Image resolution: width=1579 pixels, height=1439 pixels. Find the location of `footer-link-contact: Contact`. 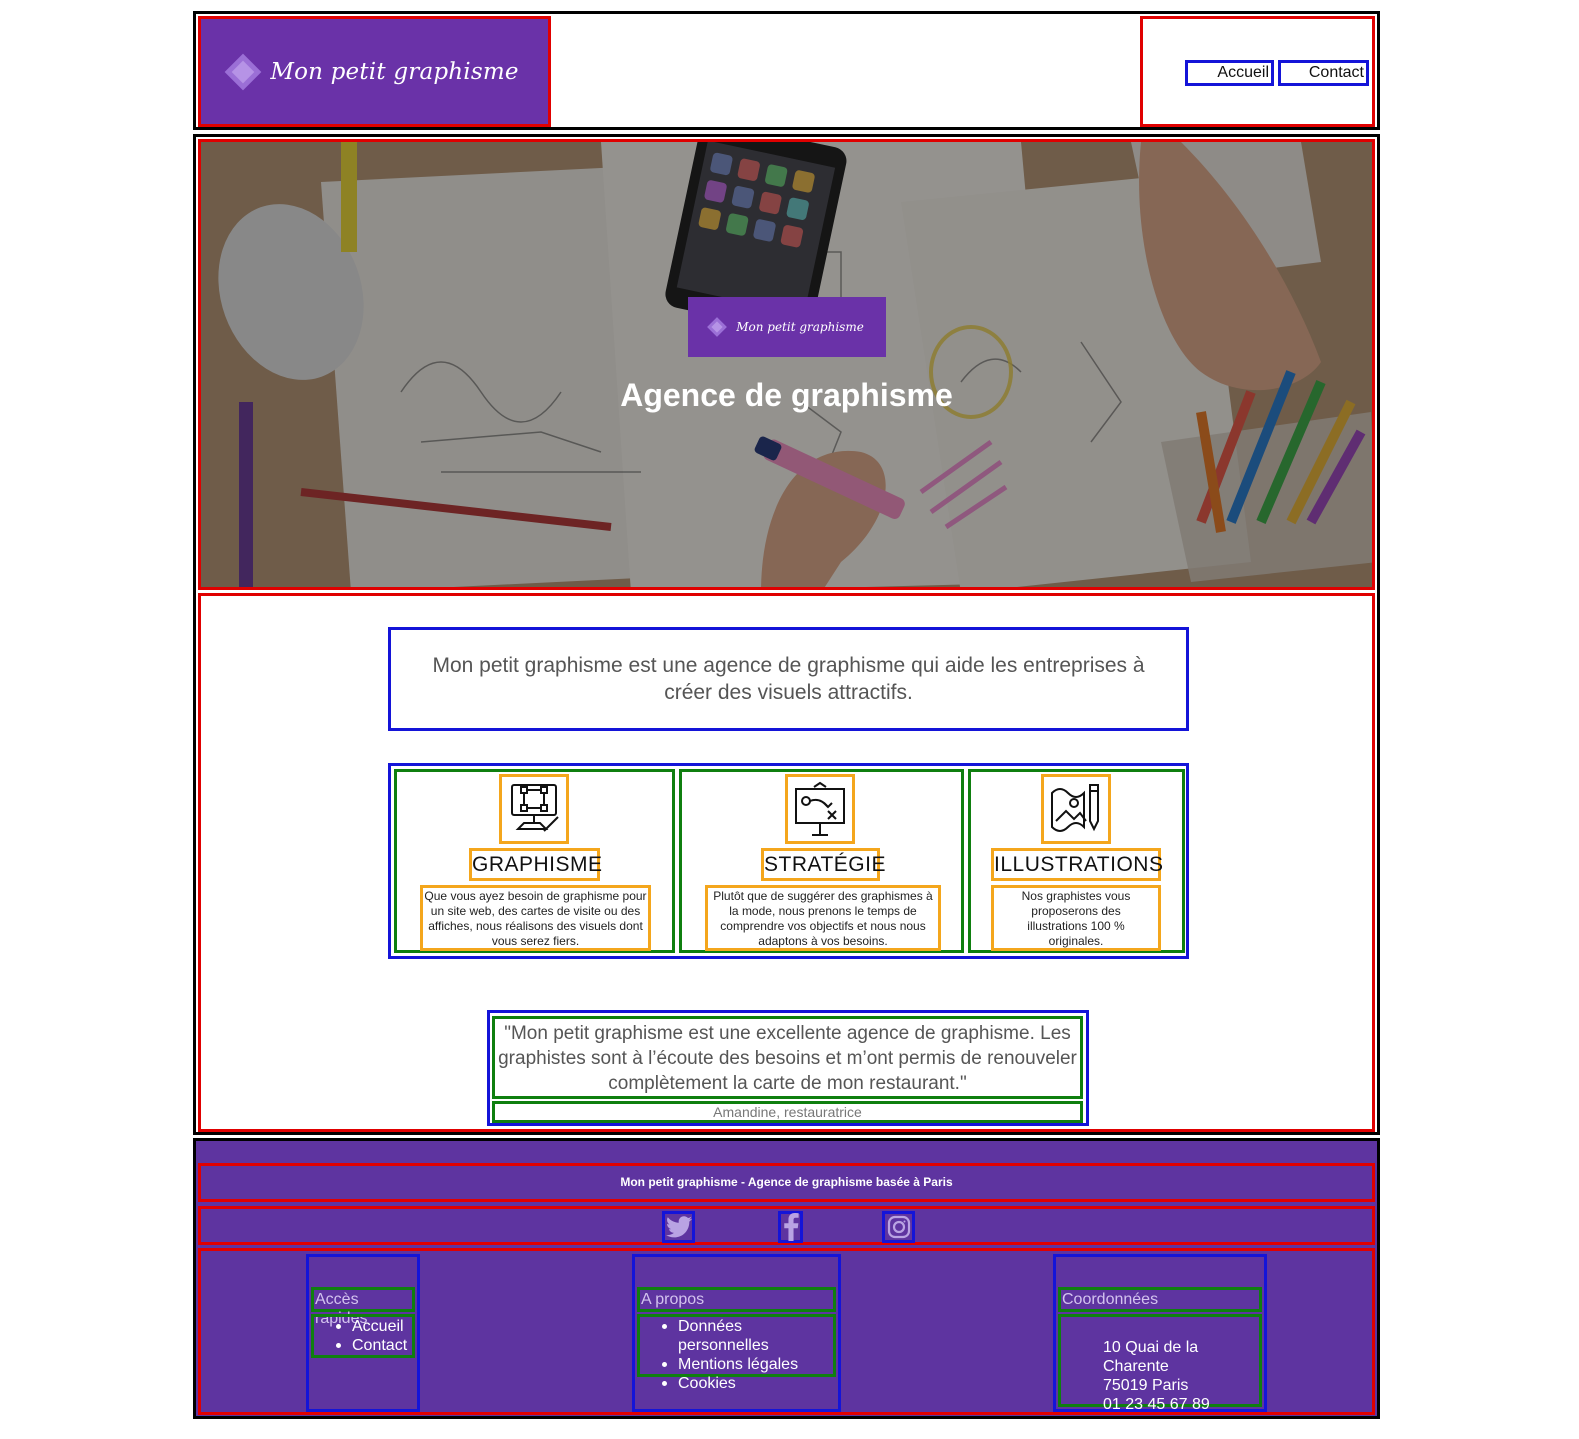

footer-link-contact: Contact is located at coordinates (363, 1345).